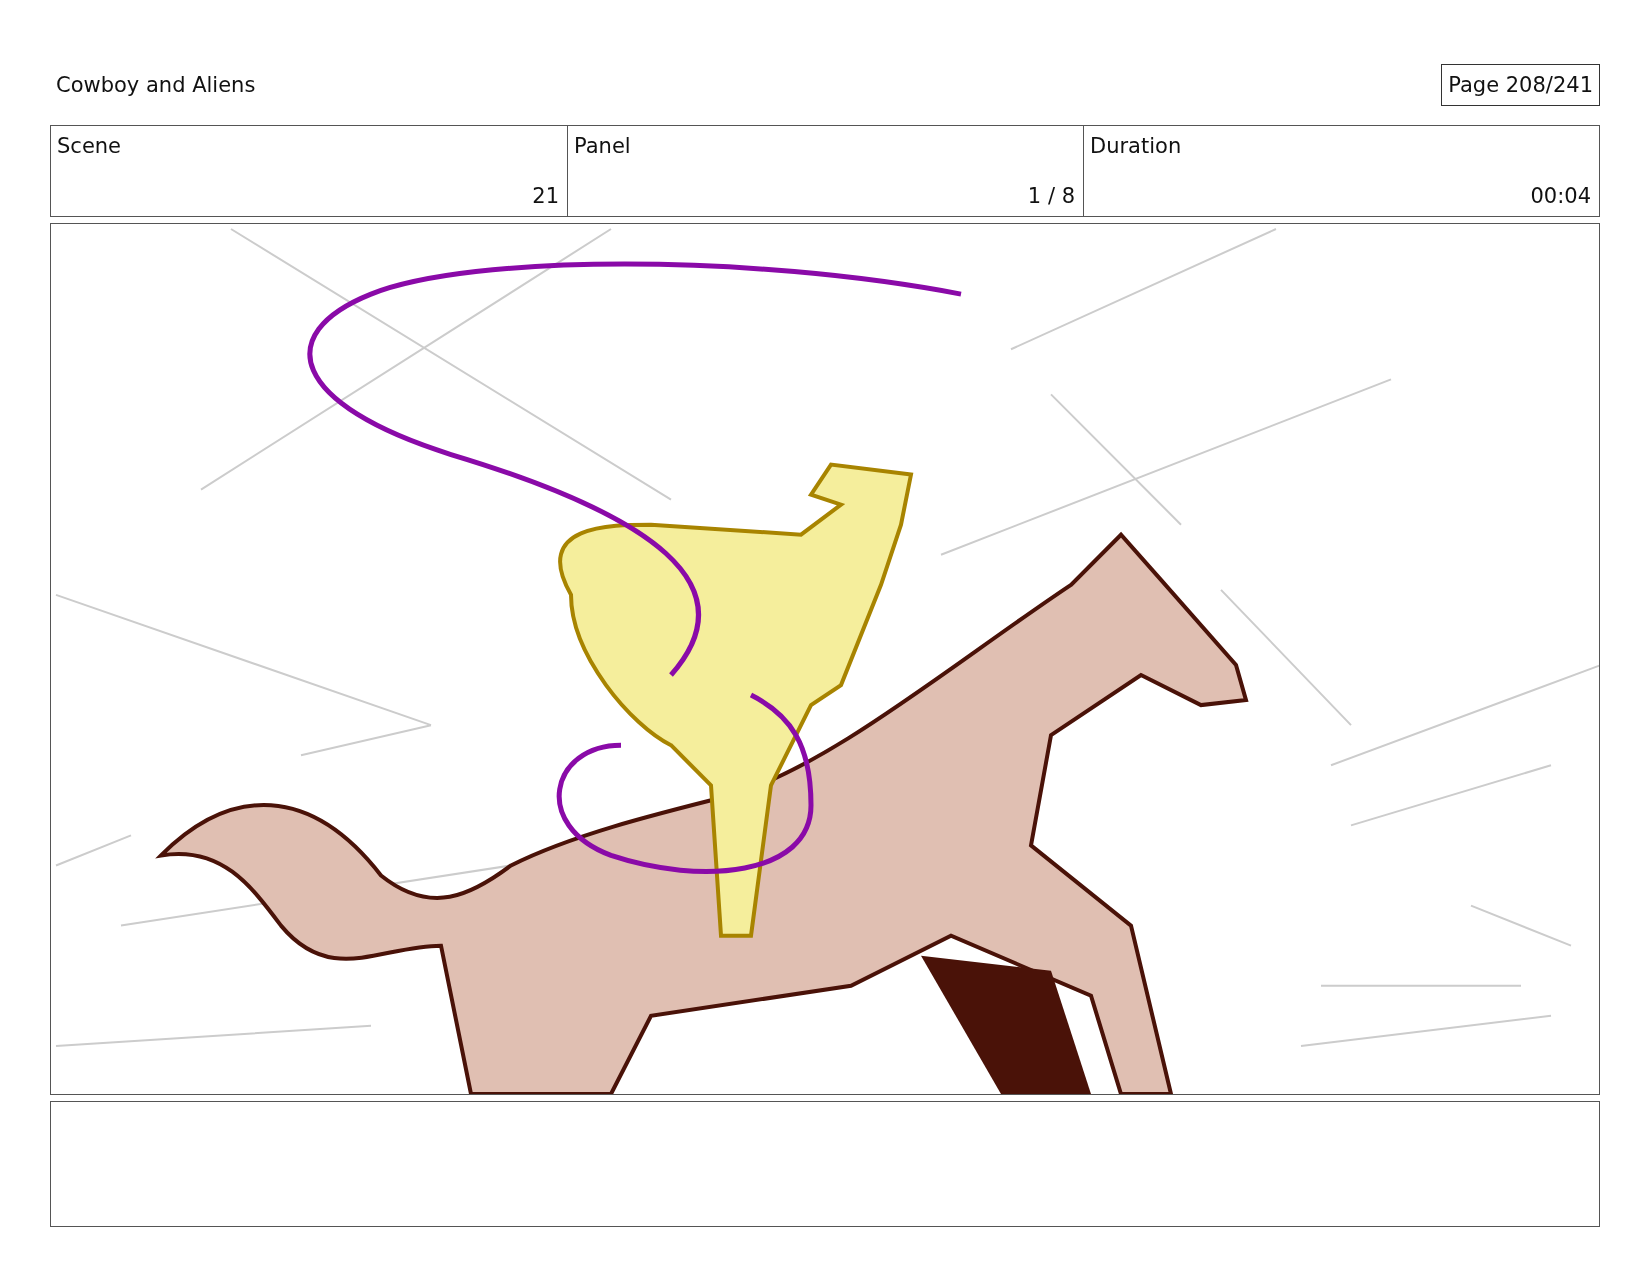 The width and height of the screenshot is (1650, 1275). What do you see at coordinates (90, 146) in the screenshot?
I see `column-header: Scene` at bounding box center [90, 146].